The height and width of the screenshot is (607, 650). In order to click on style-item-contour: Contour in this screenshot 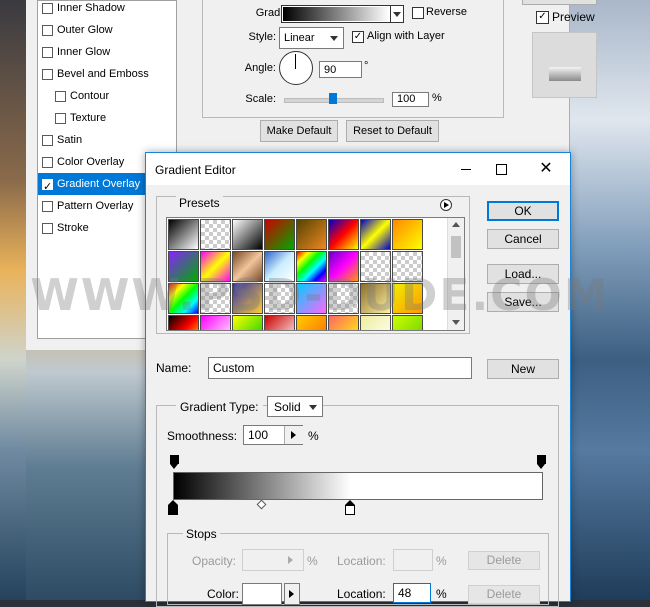, I will do `click(107, 96)`.